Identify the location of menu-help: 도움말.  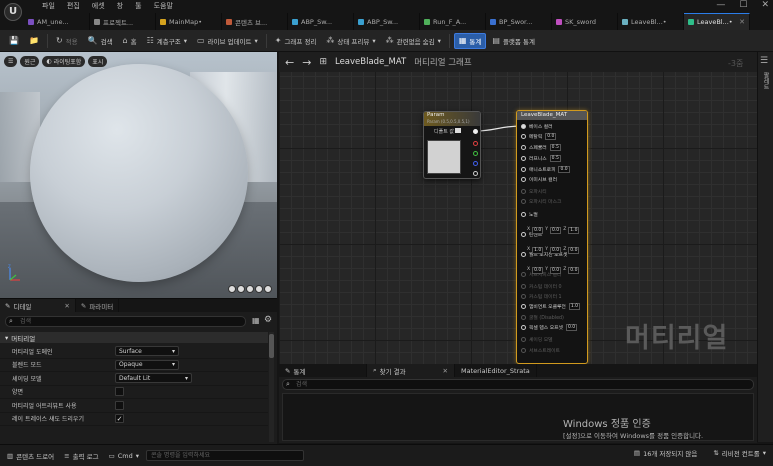
(163, 6).